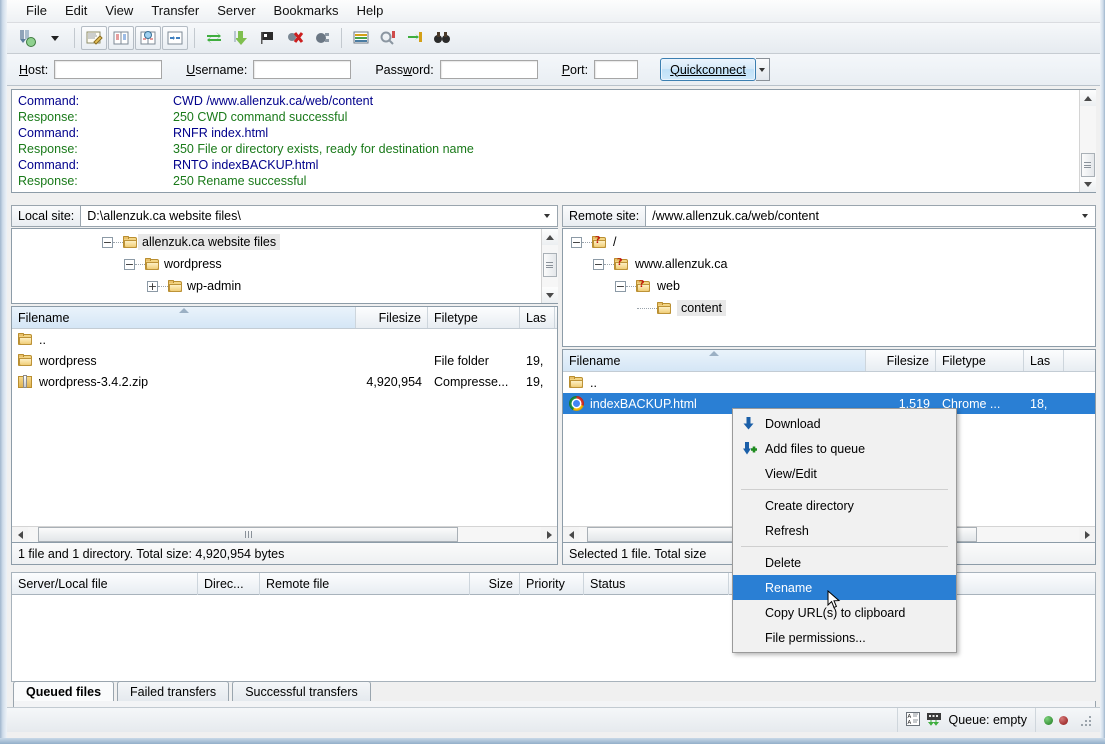 The image size is (1105, 744). Describe the element at coordinates (552, 584) in the screenshot. I see `column-header-priority: Priority` at that location.